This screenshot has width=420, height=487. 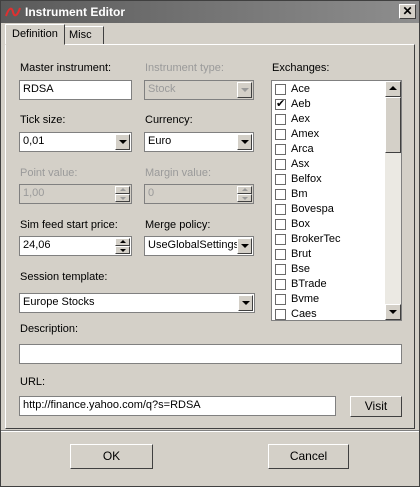 What do you see at coordinates (75, 12) in the screenshot?
I see `window-title: Instrument Editor` at bounding box center [75, 12].